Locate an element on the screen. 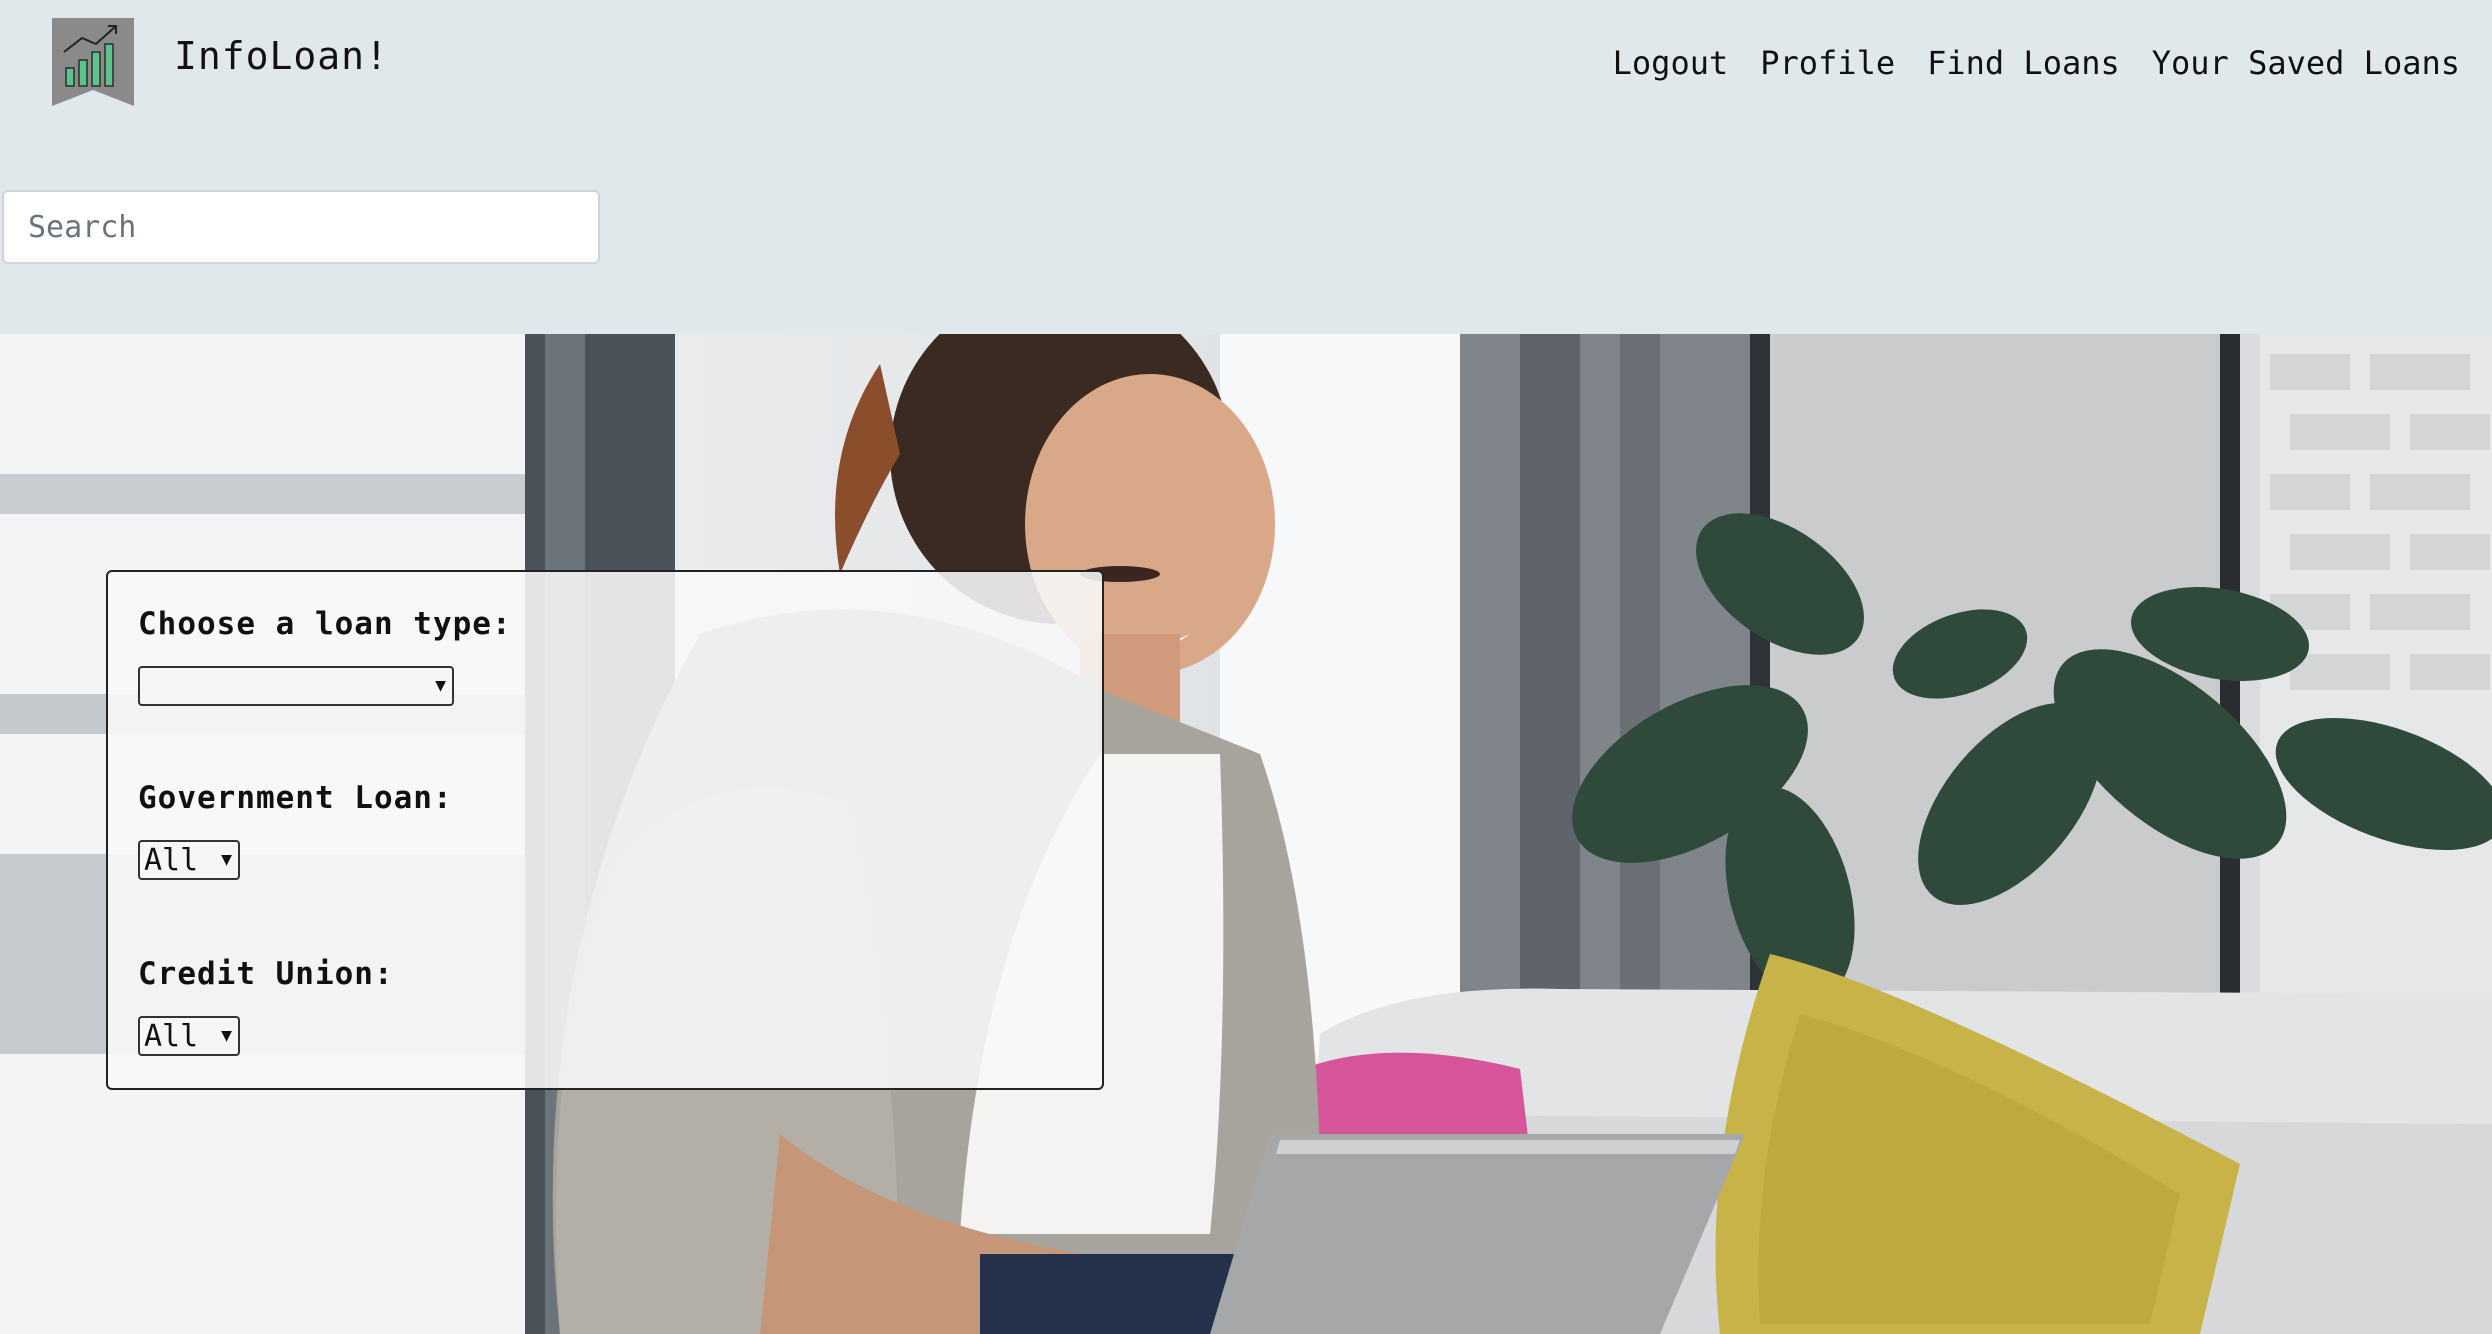 The width and height of the screenshot is (2492, 1334). nav-logout: Logout is located at coordinates (1671, 63).